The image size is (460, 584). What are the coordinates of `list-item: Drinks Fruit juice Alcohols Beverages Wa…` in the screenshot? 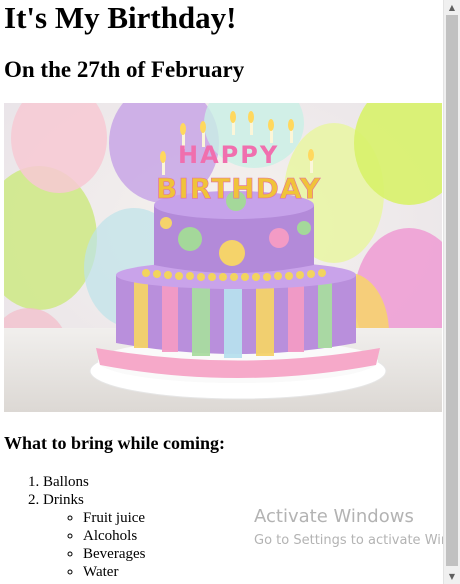 It's located at (94, 536).